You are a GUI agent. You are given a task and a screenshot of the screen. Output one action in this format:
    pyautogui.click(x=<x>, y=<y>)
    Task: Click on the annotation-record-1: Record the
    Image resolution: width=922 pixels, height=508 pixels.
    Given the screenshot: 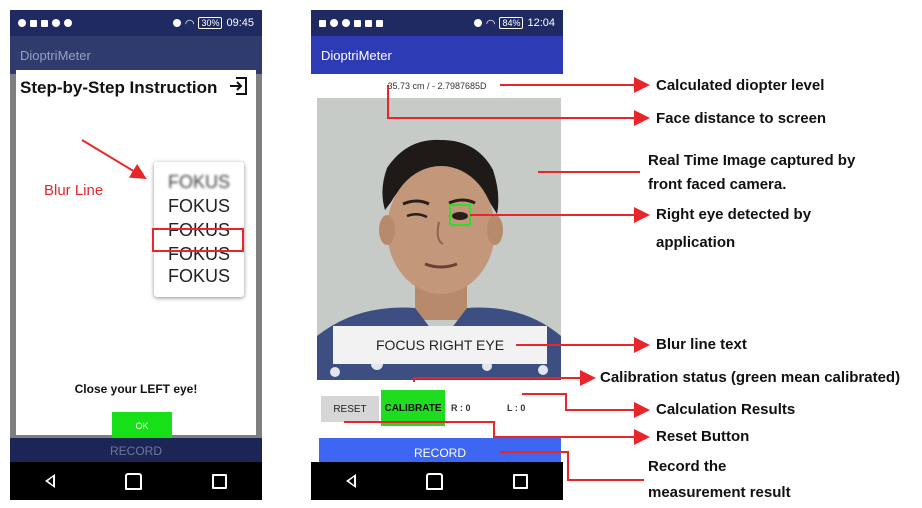 What is the action you would take?
    pyautogui.click(x=687, y=466)
    